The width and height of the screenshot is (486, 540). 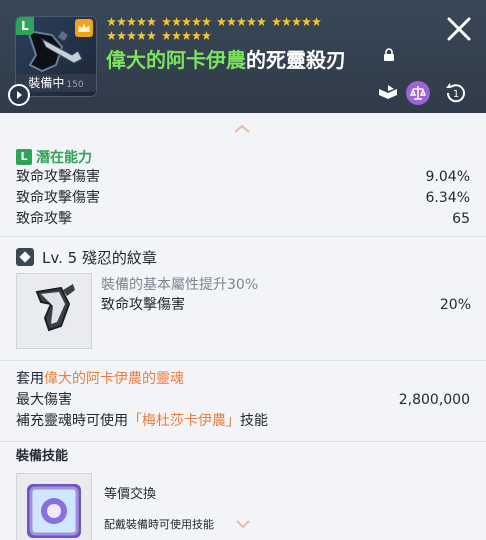 I want to click on equip-skill-section: 裝備技能, so click(x=243, y=457).